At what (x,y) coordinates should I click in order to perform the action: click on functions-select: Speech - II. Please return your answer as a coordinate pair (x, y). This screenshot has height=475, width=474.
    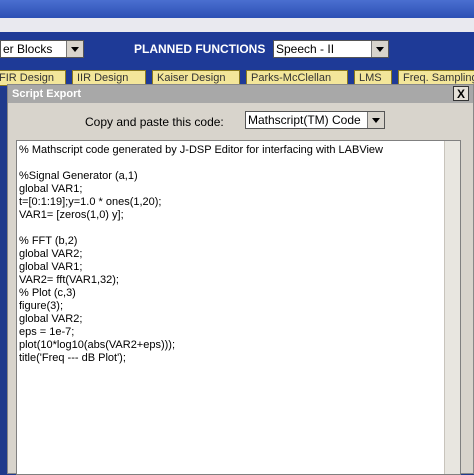
    Looking at the image, I should click on (331, 49).